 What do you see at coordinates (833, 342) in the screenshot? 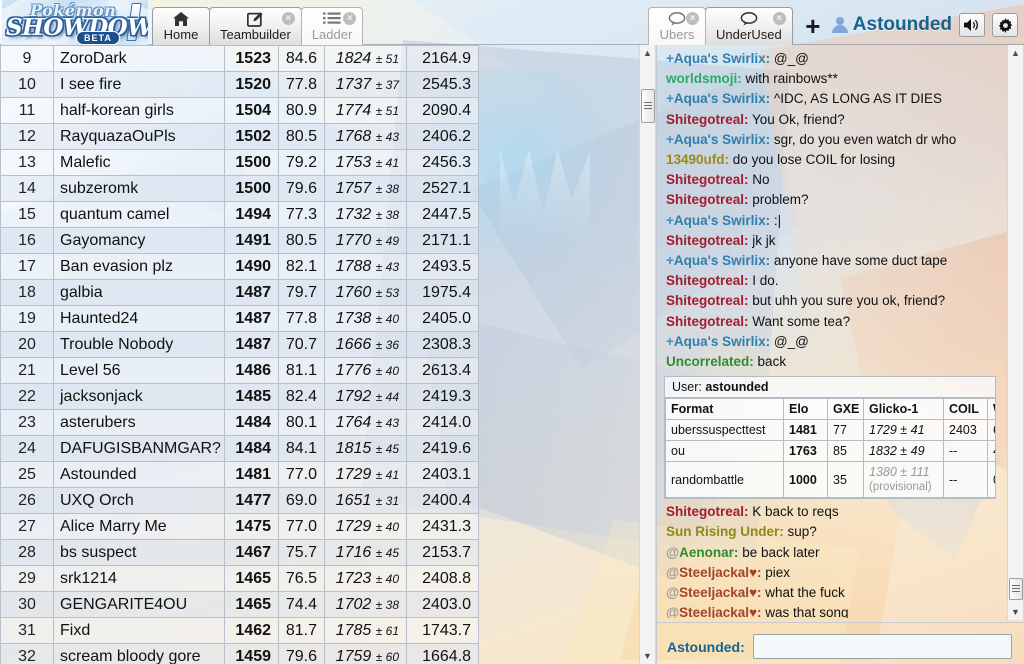
I see `chat-message: +Aqua's Swirlix: @_@` at bounding box center [833, 342].